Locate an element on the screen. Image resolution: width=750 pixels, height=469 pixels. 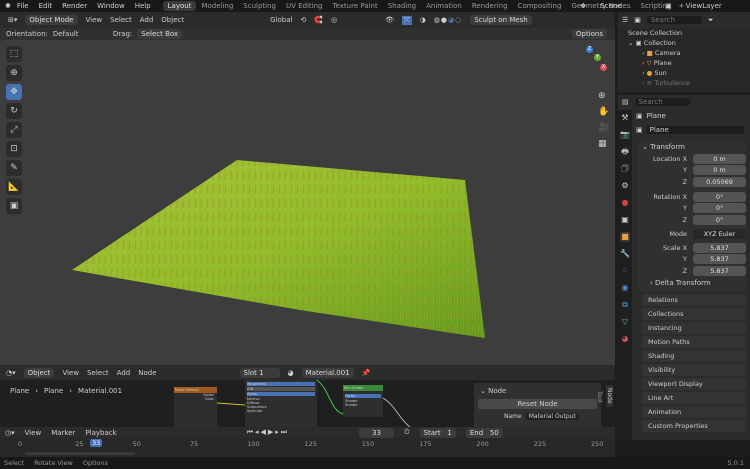
snap-icon: 🧲 is located at coordinates (318, 20).